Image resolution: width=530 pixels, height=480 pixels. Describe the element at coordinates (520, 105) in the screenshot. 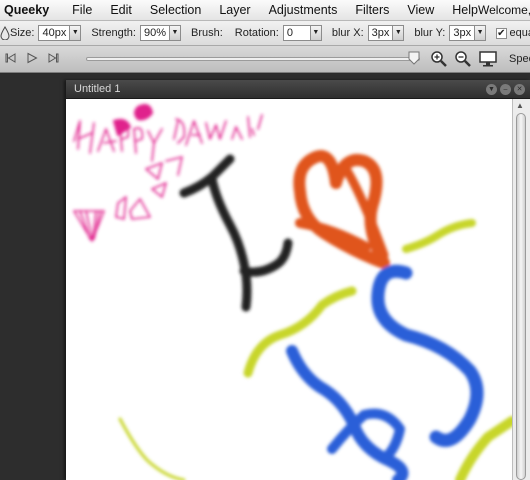

I see `scroll-up-icon: ▲` at that location.